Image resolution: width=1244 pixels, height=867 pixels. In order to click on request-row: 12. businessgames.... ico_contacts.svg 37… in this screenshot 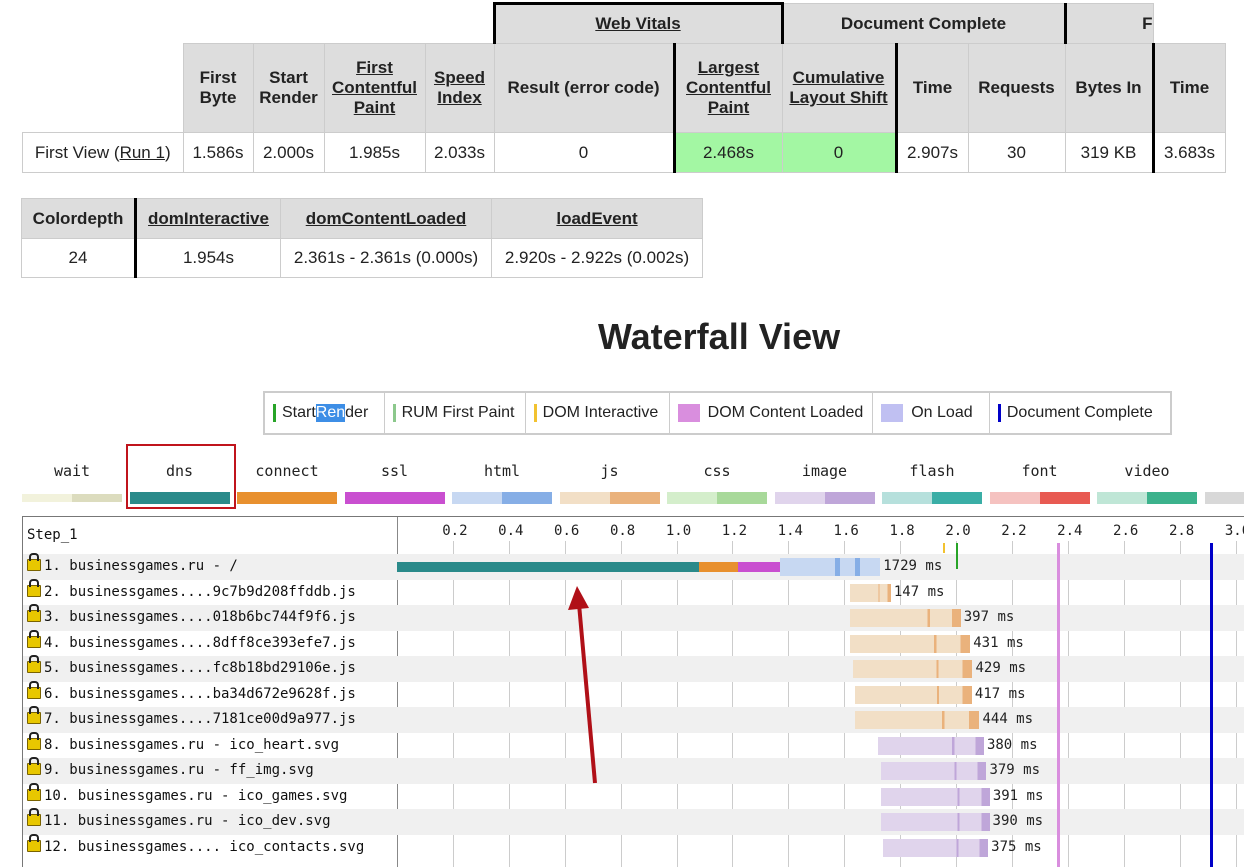, I will do `click(633, 847)`.